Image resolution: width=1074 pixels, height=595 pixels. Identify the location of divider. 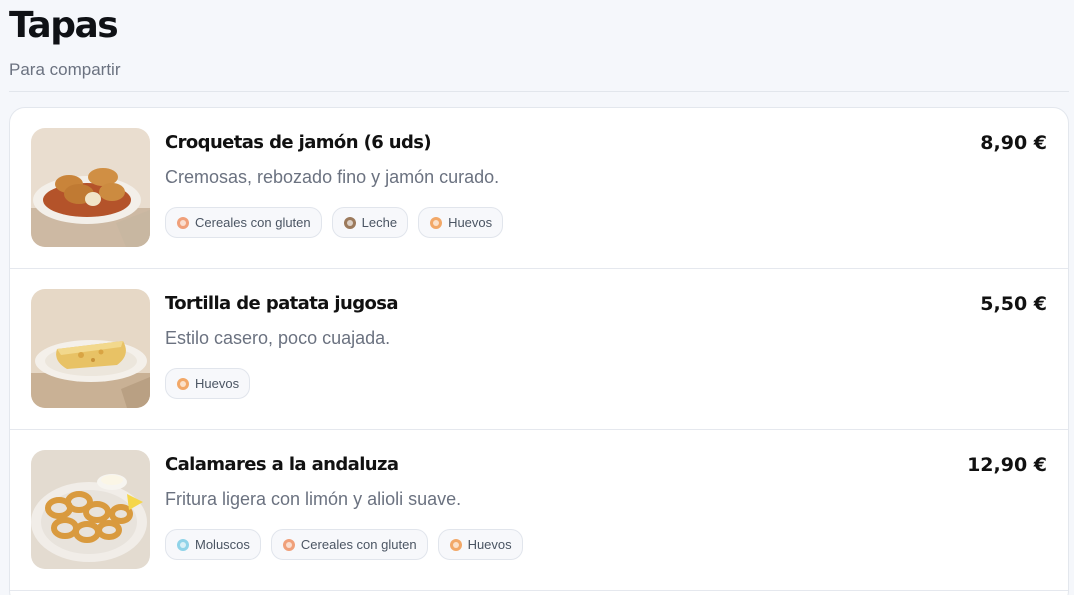
(539, 91).